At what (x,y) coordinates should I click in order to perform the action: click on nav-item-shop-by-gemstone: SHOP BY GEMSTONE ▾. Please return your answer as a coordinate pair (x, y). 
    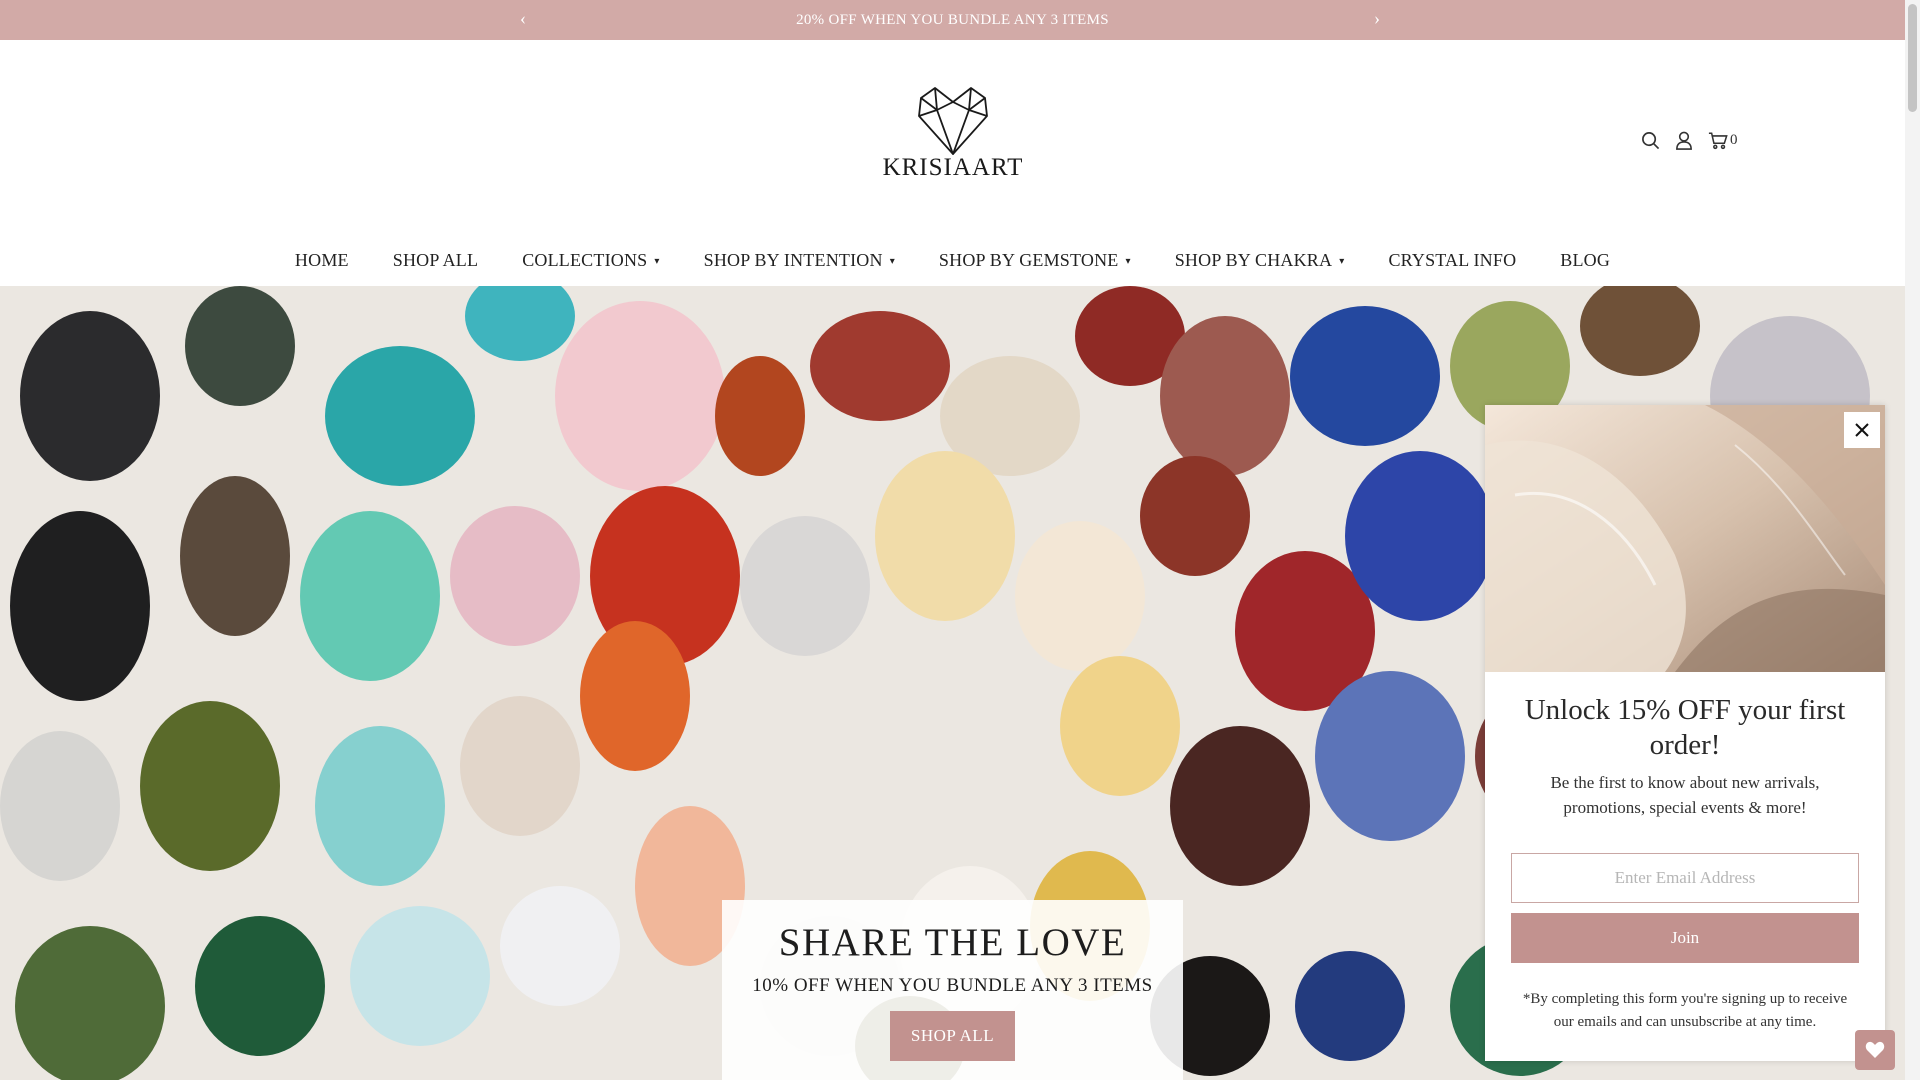
    Looking at the image, I should click on (1035, 260).